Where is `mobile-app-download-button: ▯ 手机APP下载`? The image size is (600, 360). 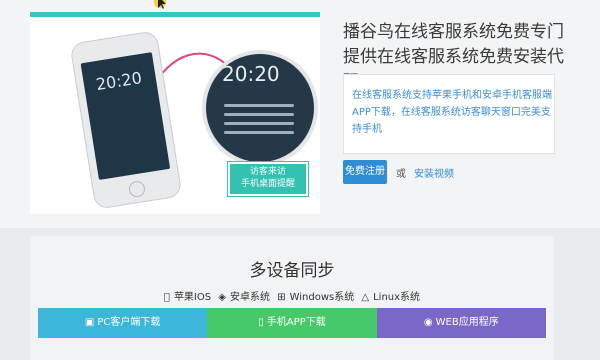
mobile-app-download-button: ▯ 手机APP下载 is located at coordinates (292, 323).